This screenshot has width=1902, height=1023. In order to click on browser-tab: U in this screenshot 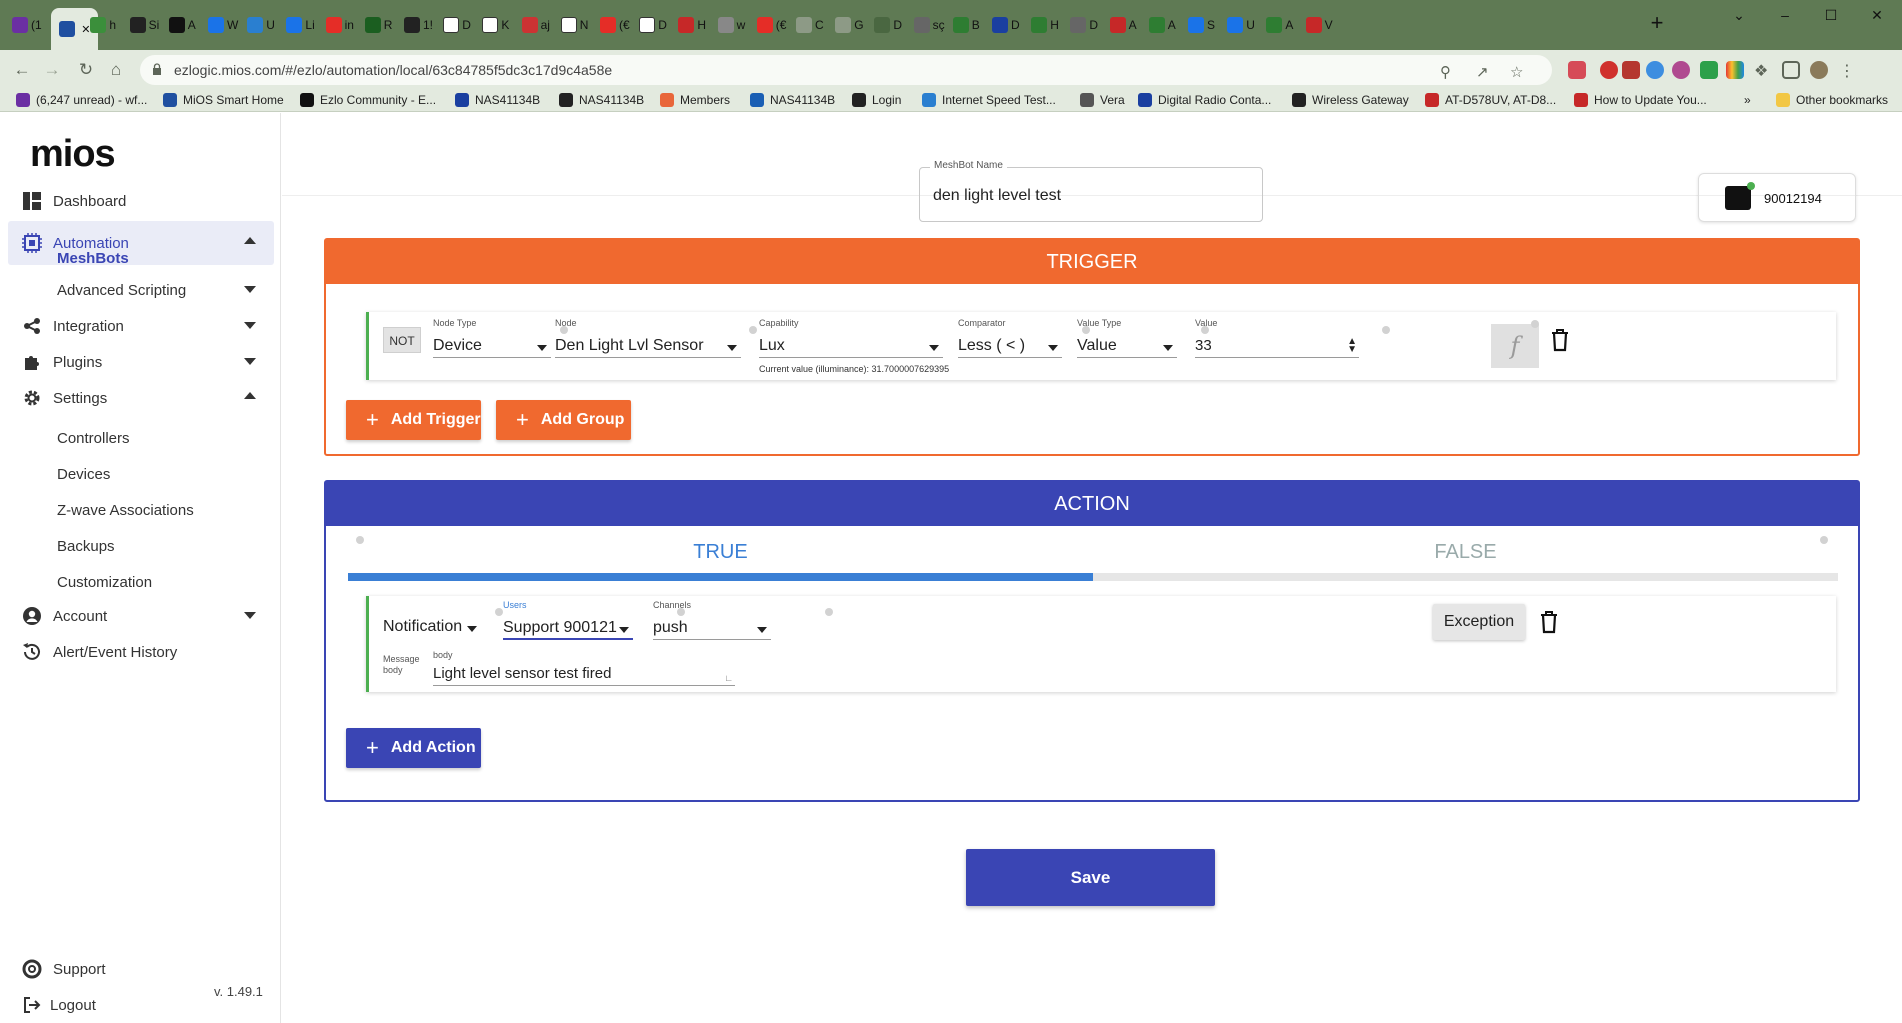, I will do `click(261, 25)`.